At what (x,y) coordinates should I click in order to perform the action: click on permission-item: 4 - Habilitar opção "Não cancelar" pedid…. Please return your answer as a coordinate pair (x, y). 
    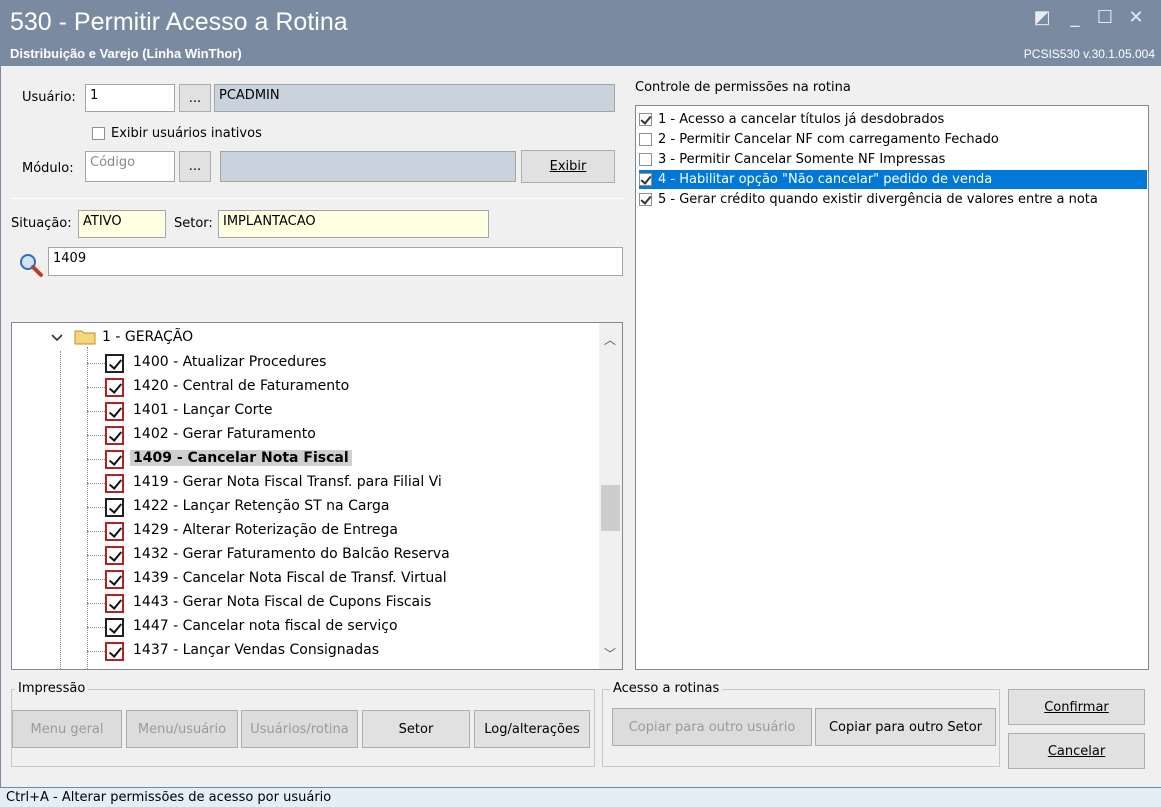
    Looking at the image, I should click on (893, 179).